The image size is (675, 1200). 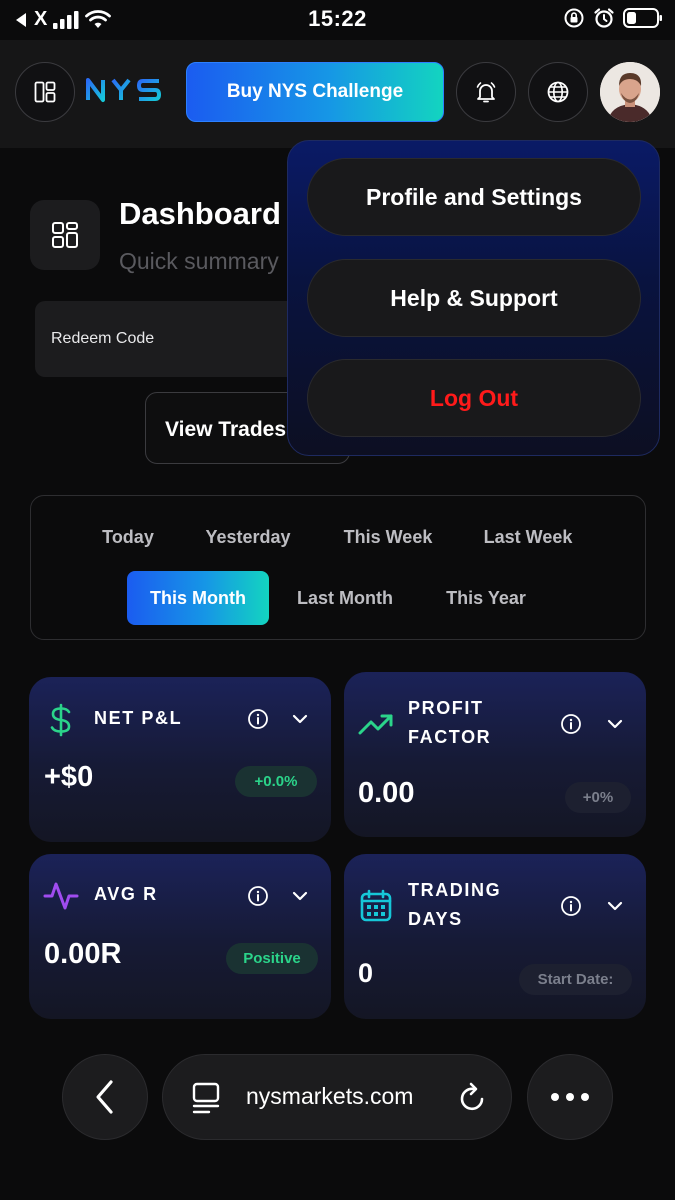 I want to click on language-button, so click(x=558, y=92).